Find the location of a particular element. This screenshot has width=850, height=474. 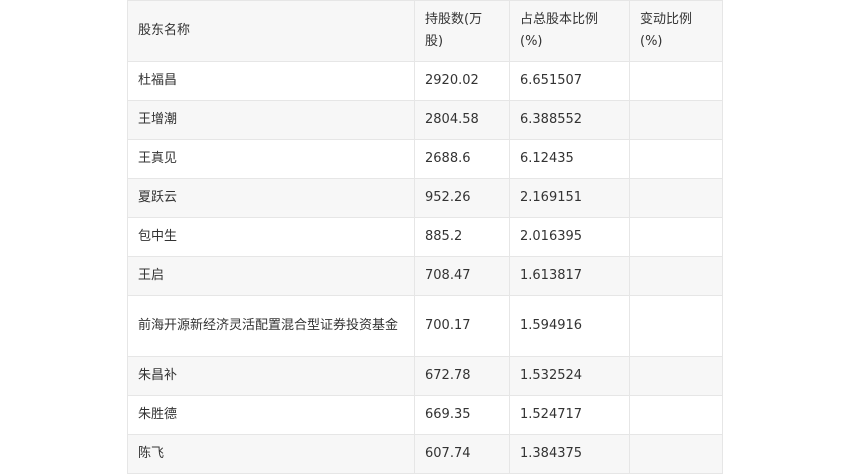

table-row: 前海开源新经济灵活配置混合型证券投资基金 700.17 1.594916 is located at coordinates (425, 326).